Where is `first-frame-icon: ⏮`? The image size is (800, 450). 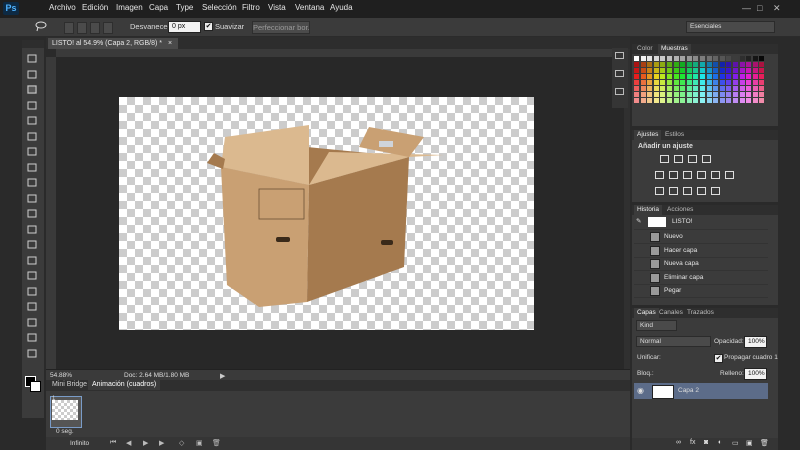 first-frame-icon: ⏮ is located at coordinates (113, 443).